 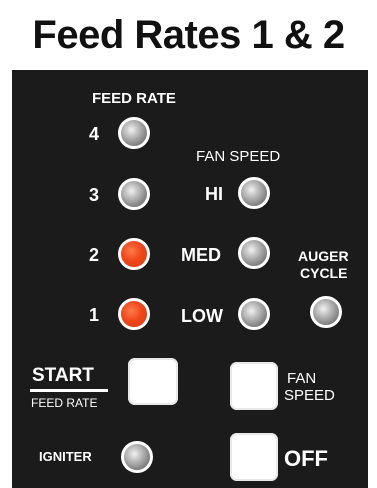 What do you see at coordinates (64, 403) in the screenshot?
I see `start-feed-rate-label: FEED RATE` at bounding box center [64, 403].